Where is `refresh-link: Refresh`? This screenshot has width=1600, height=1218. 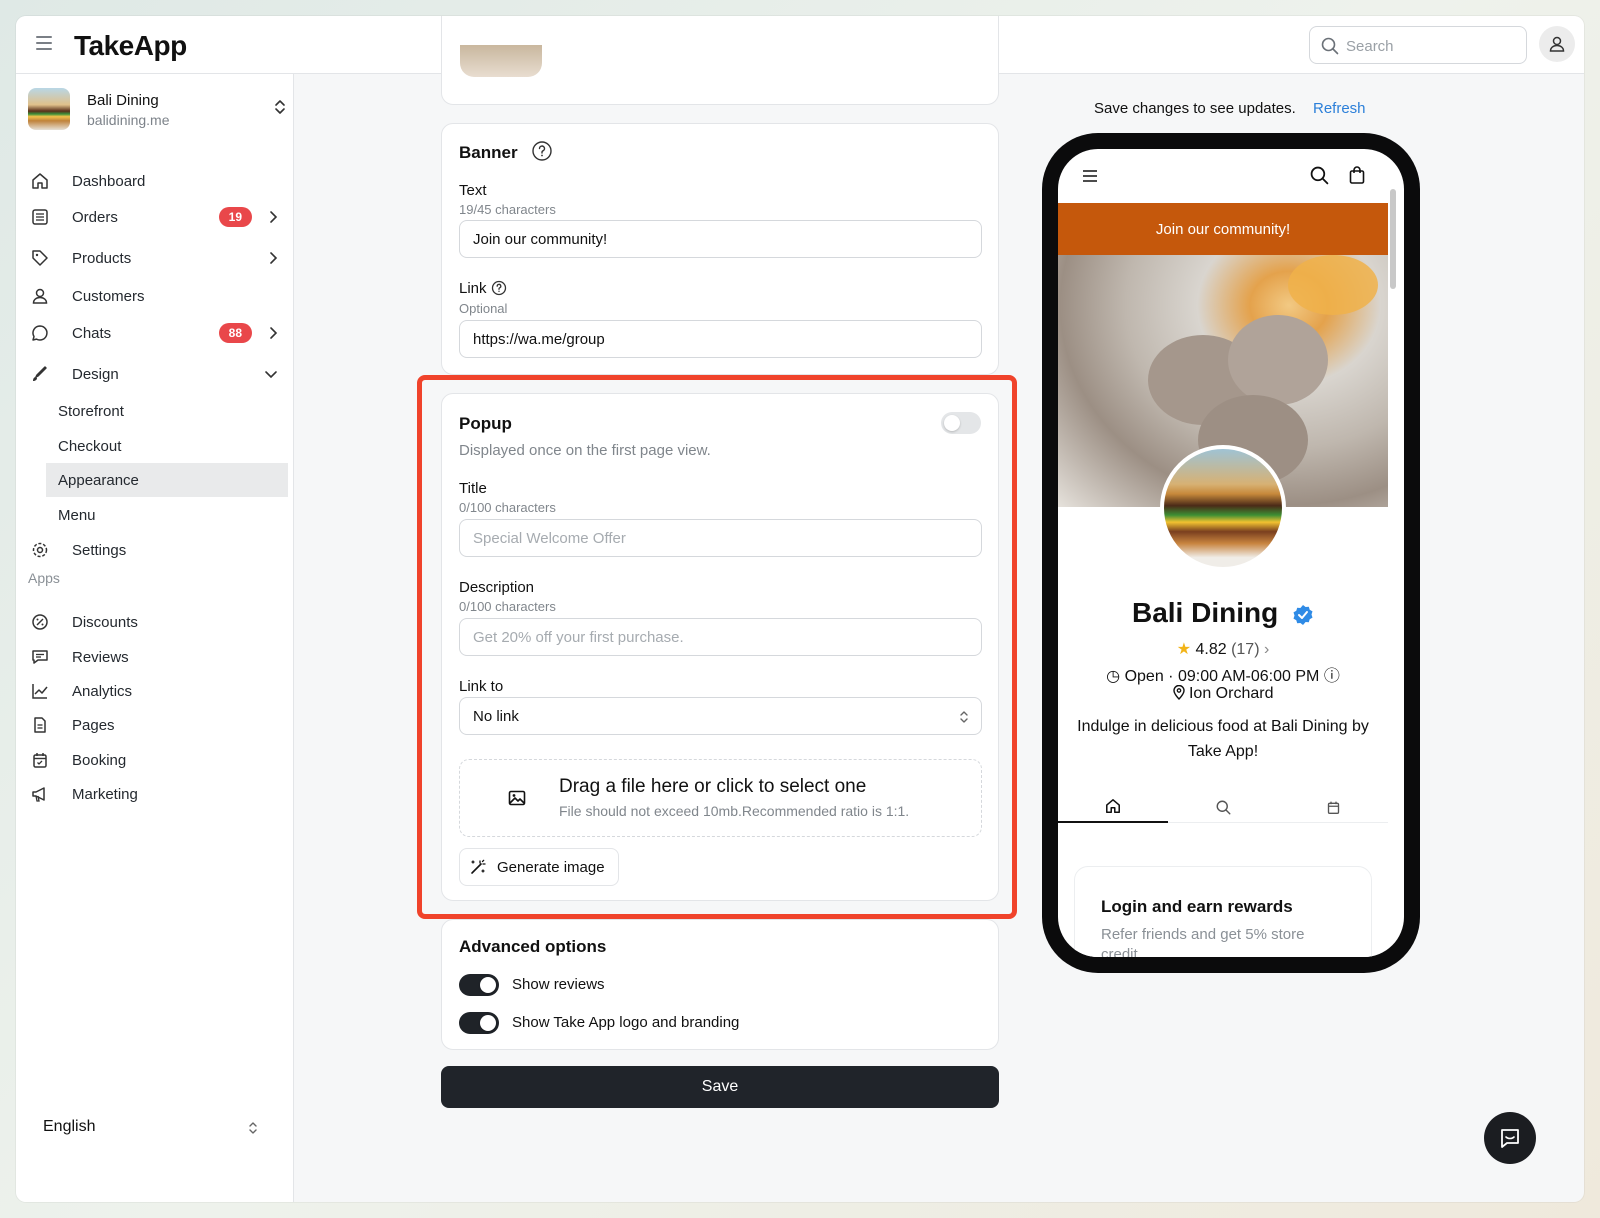
refresh-link: Refresh is located at coordinates (1339, 108).